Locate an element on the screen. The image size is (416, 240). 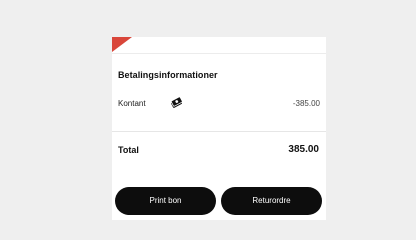
payment-method-label: Kontant is located at coordinates (132, 103).